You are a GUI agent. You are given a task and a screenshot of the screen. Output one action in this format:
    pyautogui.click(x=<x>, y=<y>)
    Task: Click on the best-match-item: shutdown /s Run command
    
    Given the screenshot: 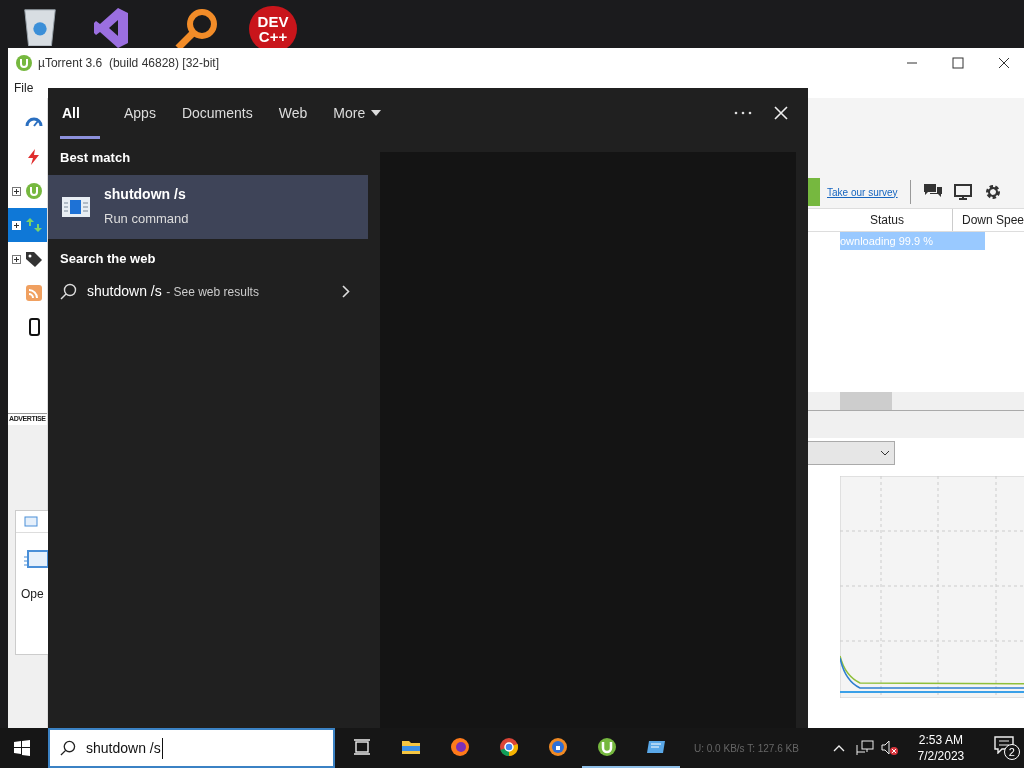 What is the action you would take?
    pyautogui.click(x=208, y=206)
    